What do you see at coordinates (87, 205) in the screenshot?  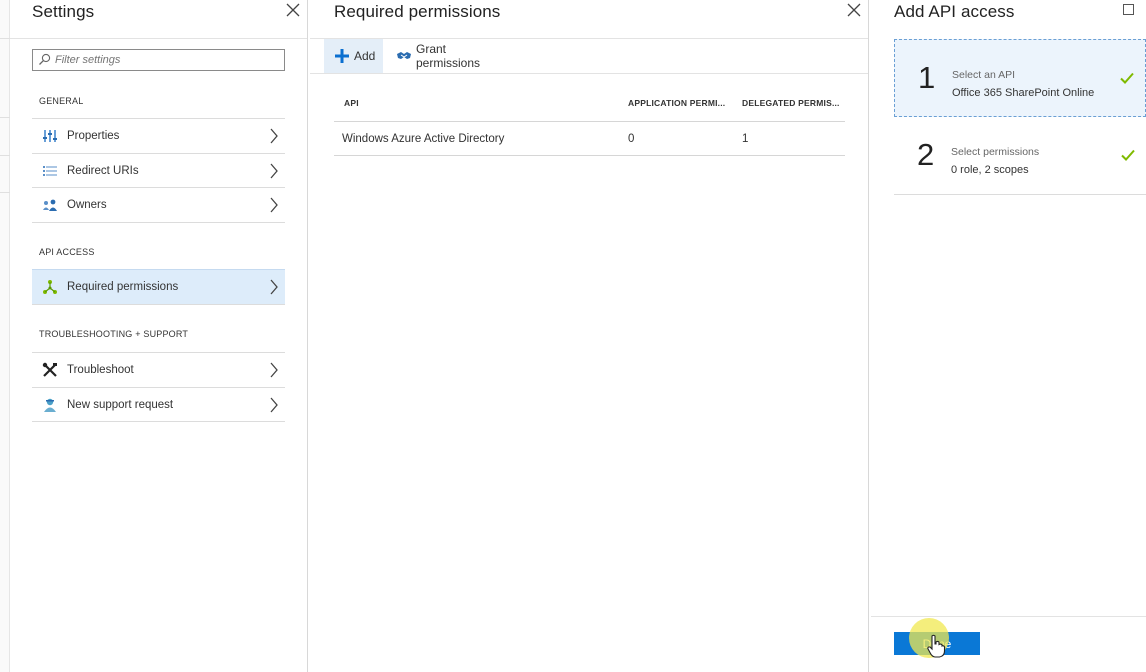 I see `menu-item-label: Owners` at bounding box center [87, 205].